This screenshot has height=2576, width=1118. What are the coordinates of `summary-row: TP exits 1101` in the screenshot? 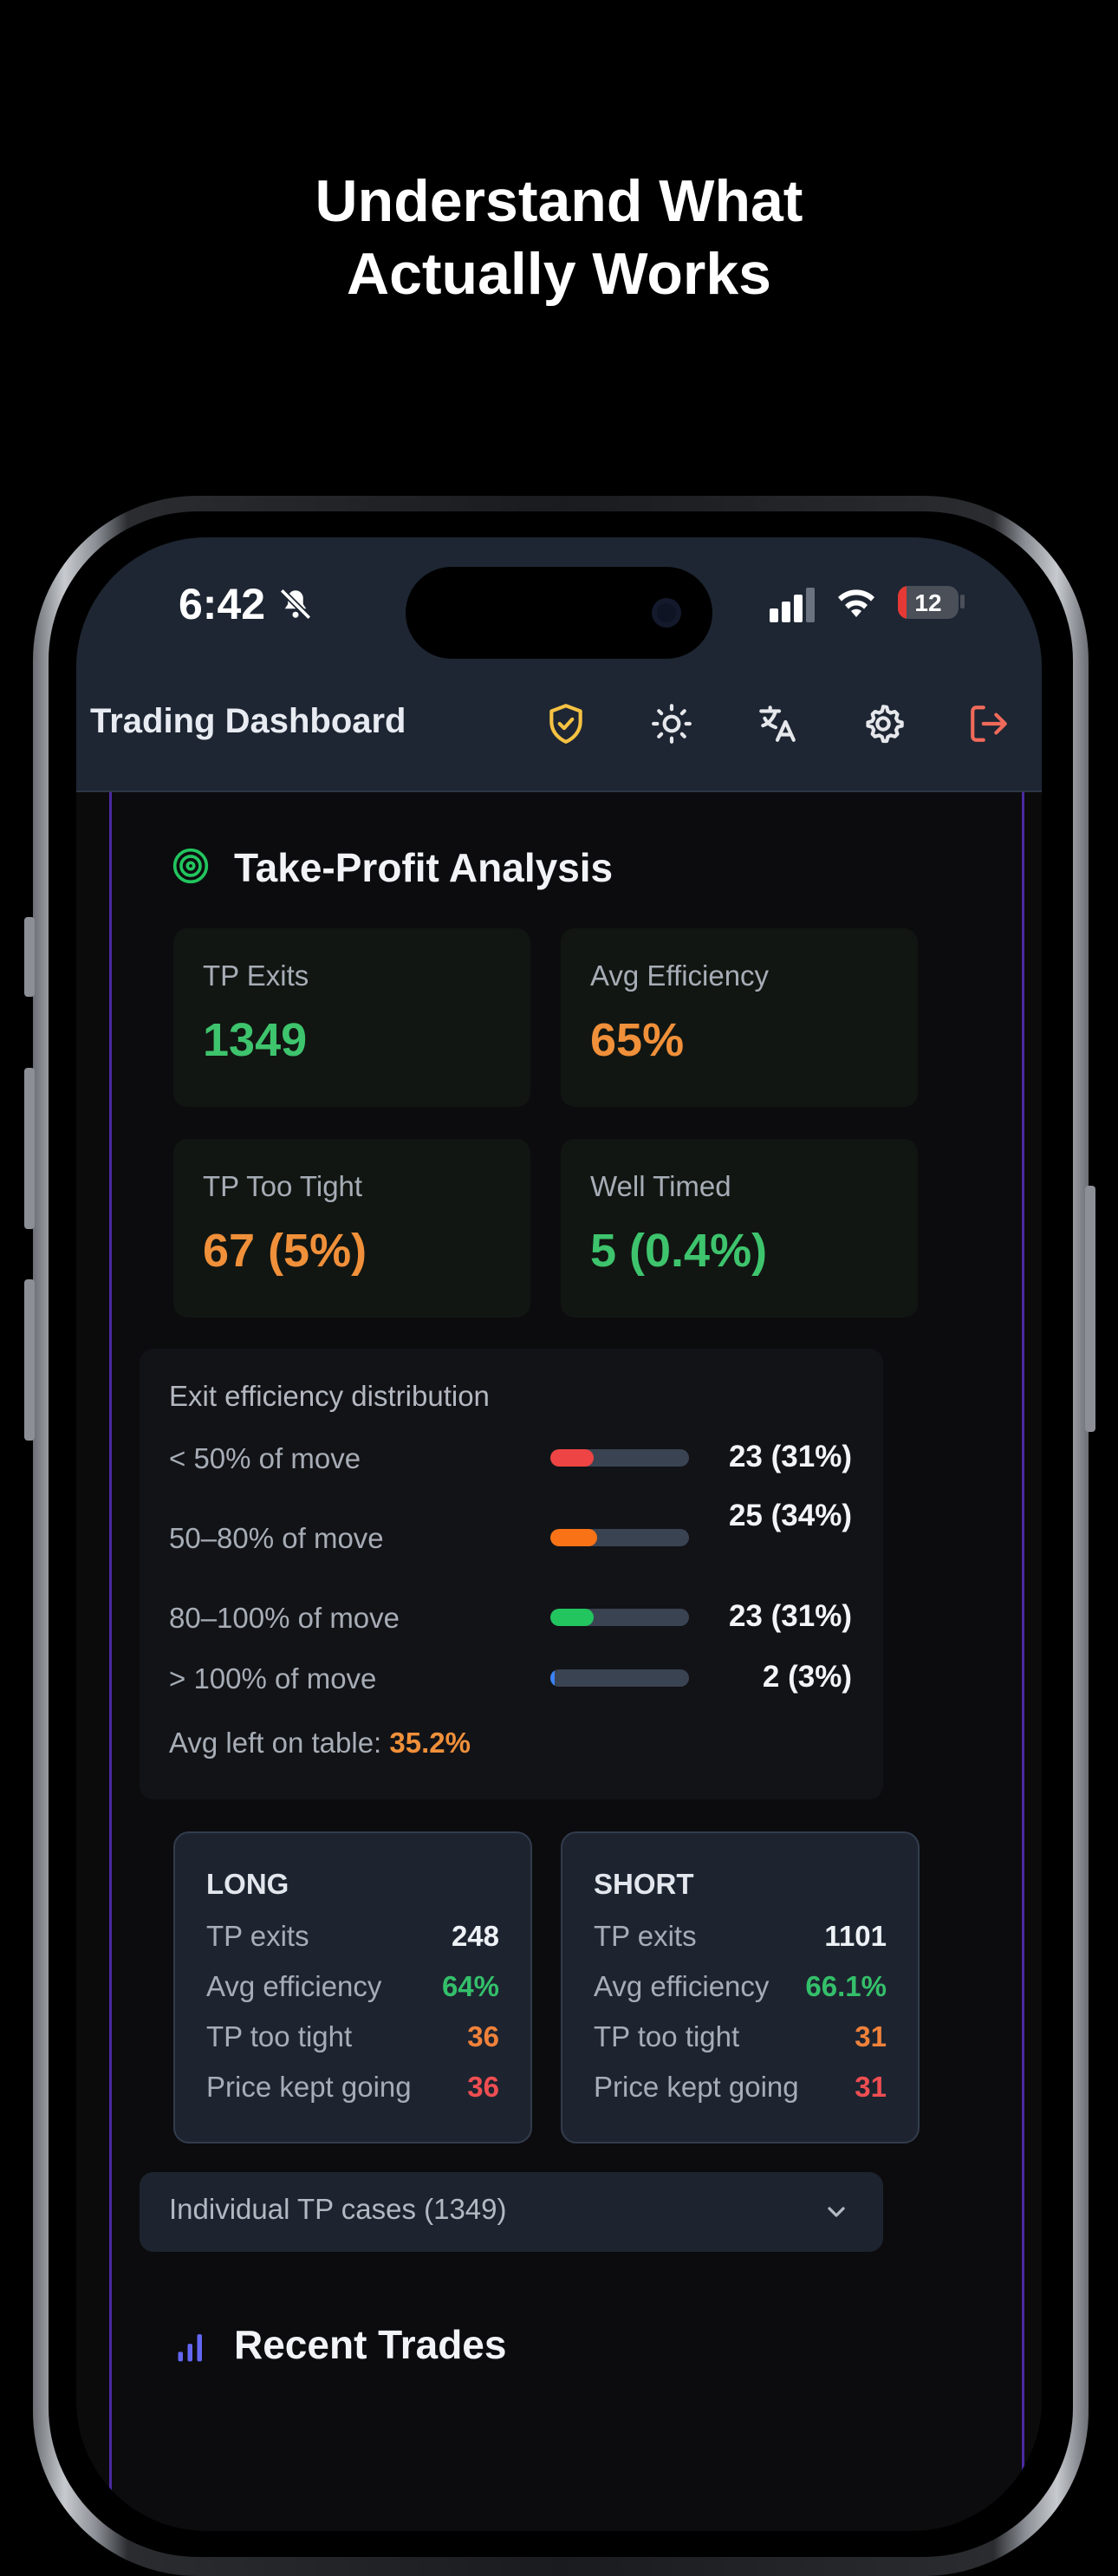 It's located at (740, 1939).